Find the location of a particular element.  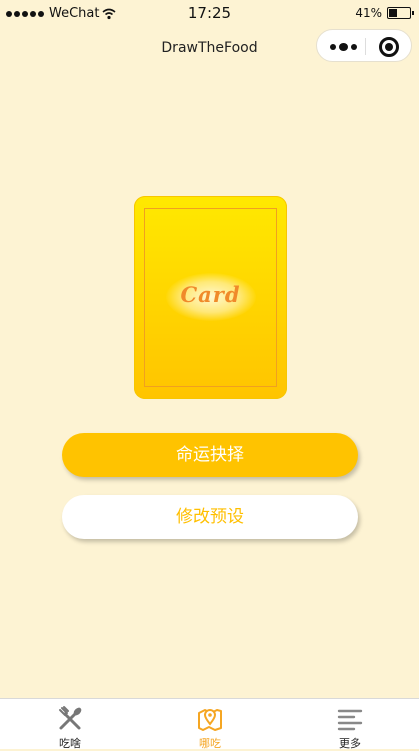

draw-card: Card is located at coordinates (210, 297).